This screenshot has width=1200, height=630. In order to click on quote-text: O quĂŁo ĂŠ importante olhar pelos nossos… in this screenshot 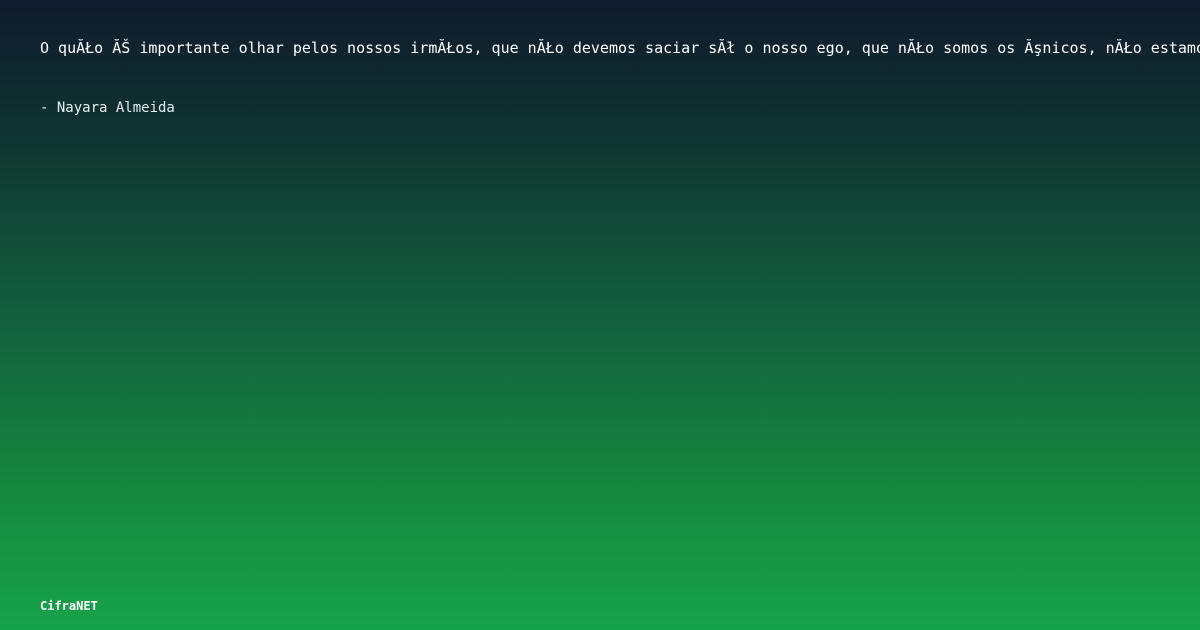, I will do `click(620, 48)`.